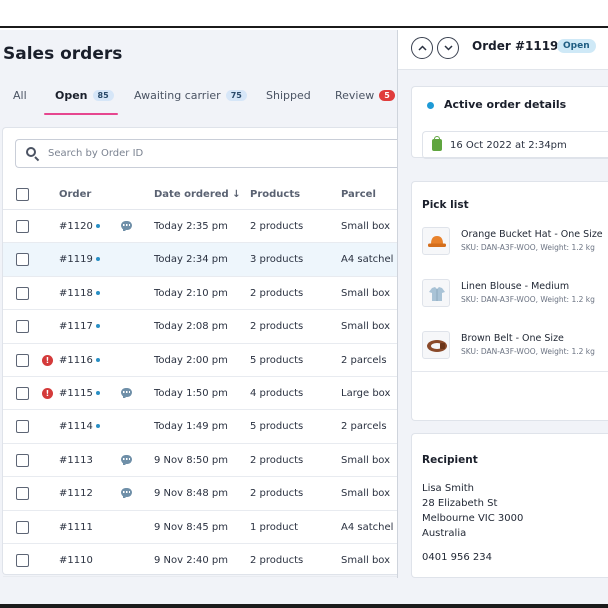  I want to click on tab-count-badge: 5, so click(387, 95).